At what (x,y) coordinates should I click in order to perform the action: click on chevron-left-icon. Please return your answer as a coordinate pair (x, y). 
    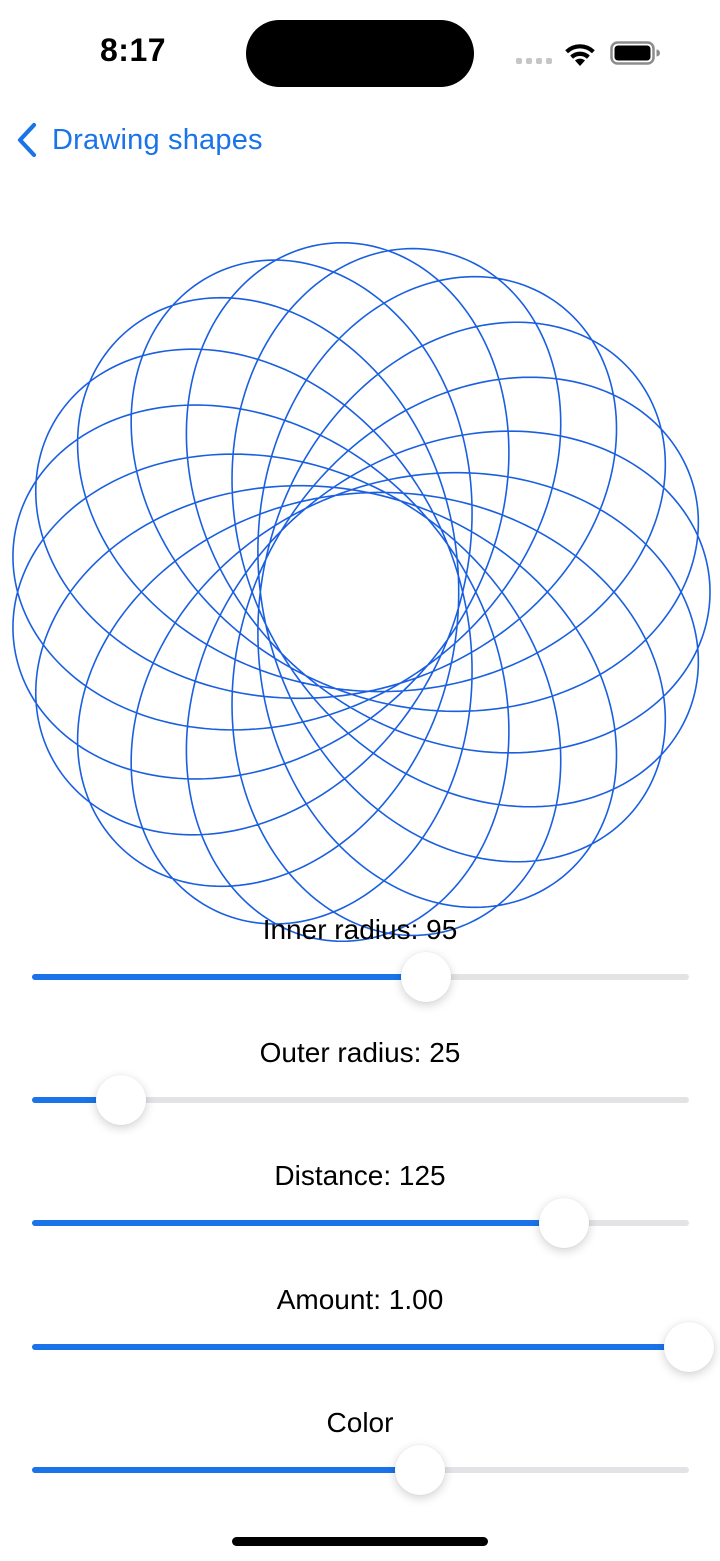
    Looking at the image, I should click on (27, 140).